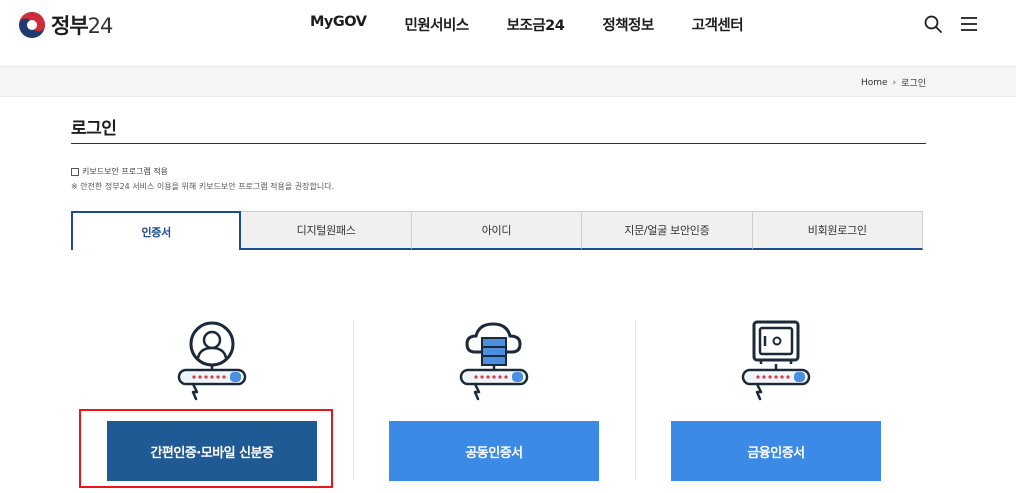  I want to click on site-logo: 정부24, so click(65, 25).